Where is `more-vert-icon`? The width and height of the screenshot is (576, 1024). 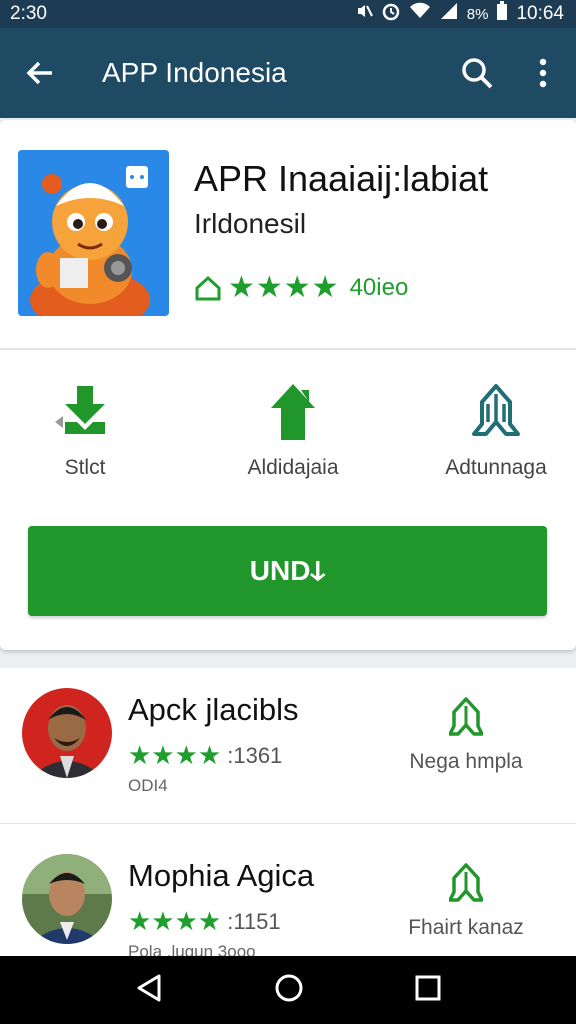 more-vert-icon is located at coordinates (543, 73).